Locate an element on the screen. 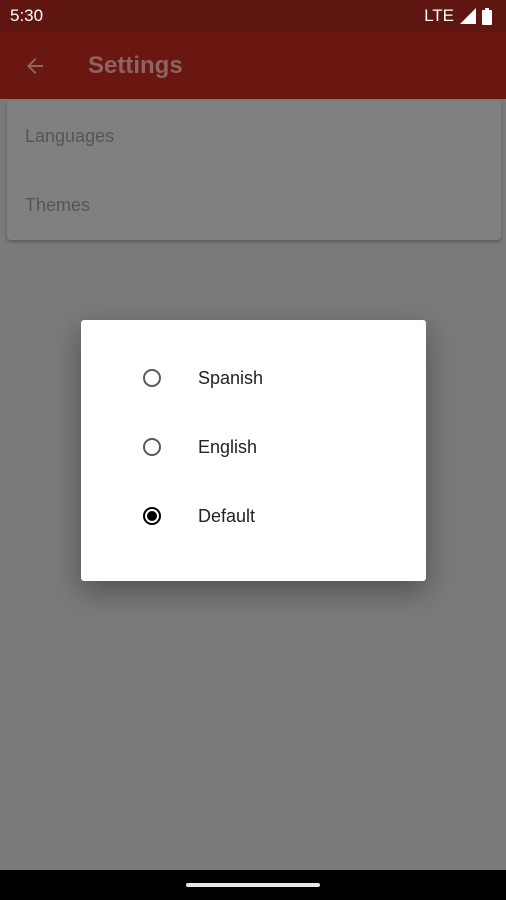  radio-button-checked is located at coordinates (152, 516).